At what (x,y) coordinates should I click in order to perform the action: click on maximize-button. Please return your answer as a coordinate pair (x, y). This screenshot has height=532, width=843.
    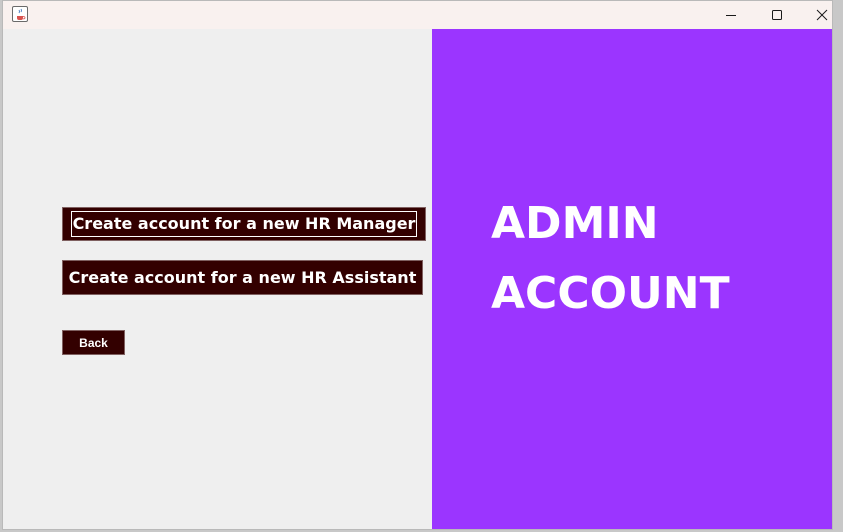
    Looking at the image, I should click on (777, 15).